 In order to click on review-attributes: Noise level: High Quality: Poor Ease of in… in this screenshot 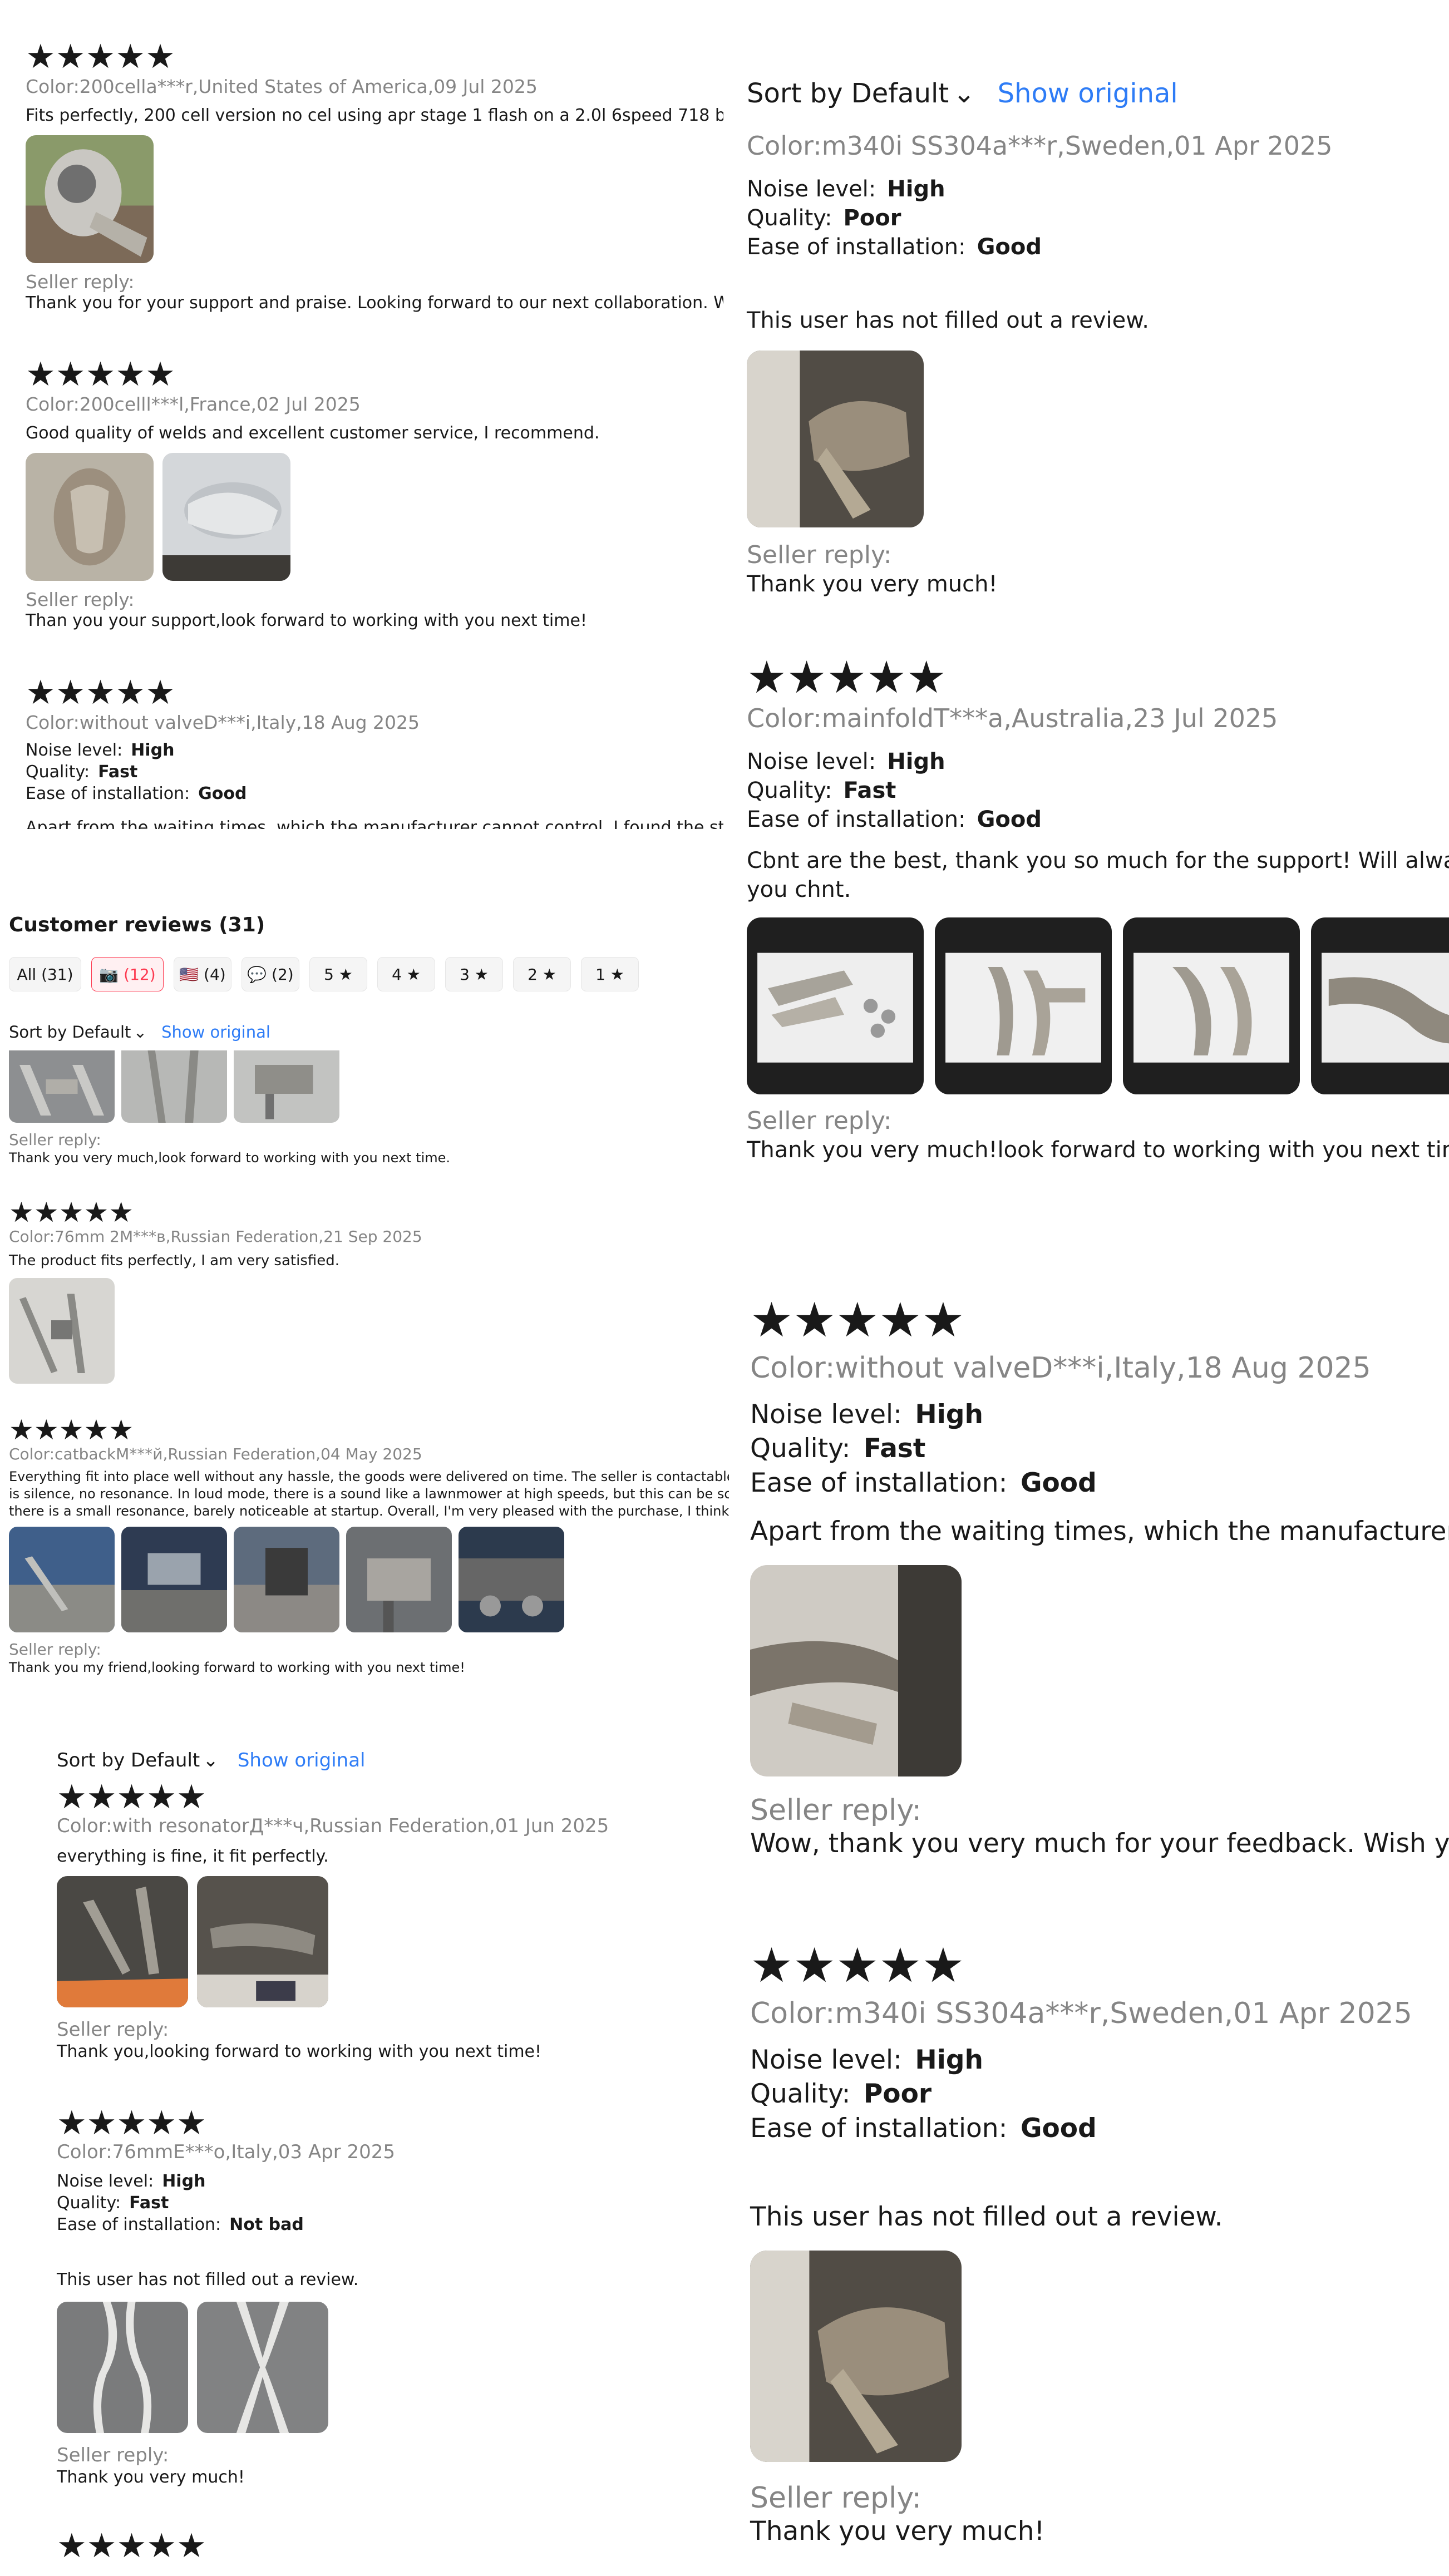, I will do `click(1099, 2094)`.